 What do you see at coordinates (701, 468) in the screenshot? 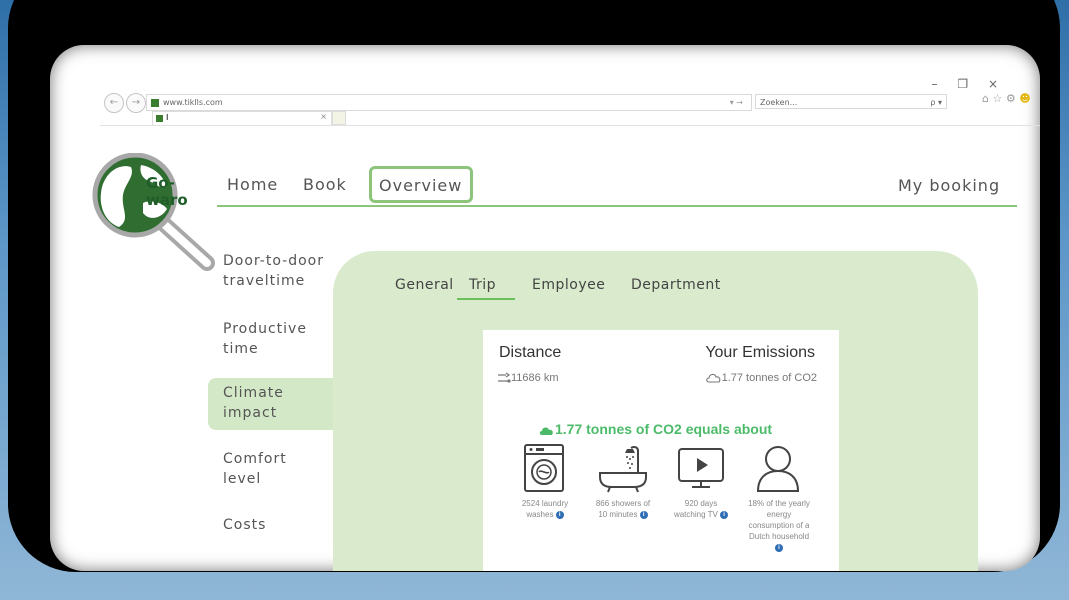
I see `tv-icon` at bounding box center [701, 468].